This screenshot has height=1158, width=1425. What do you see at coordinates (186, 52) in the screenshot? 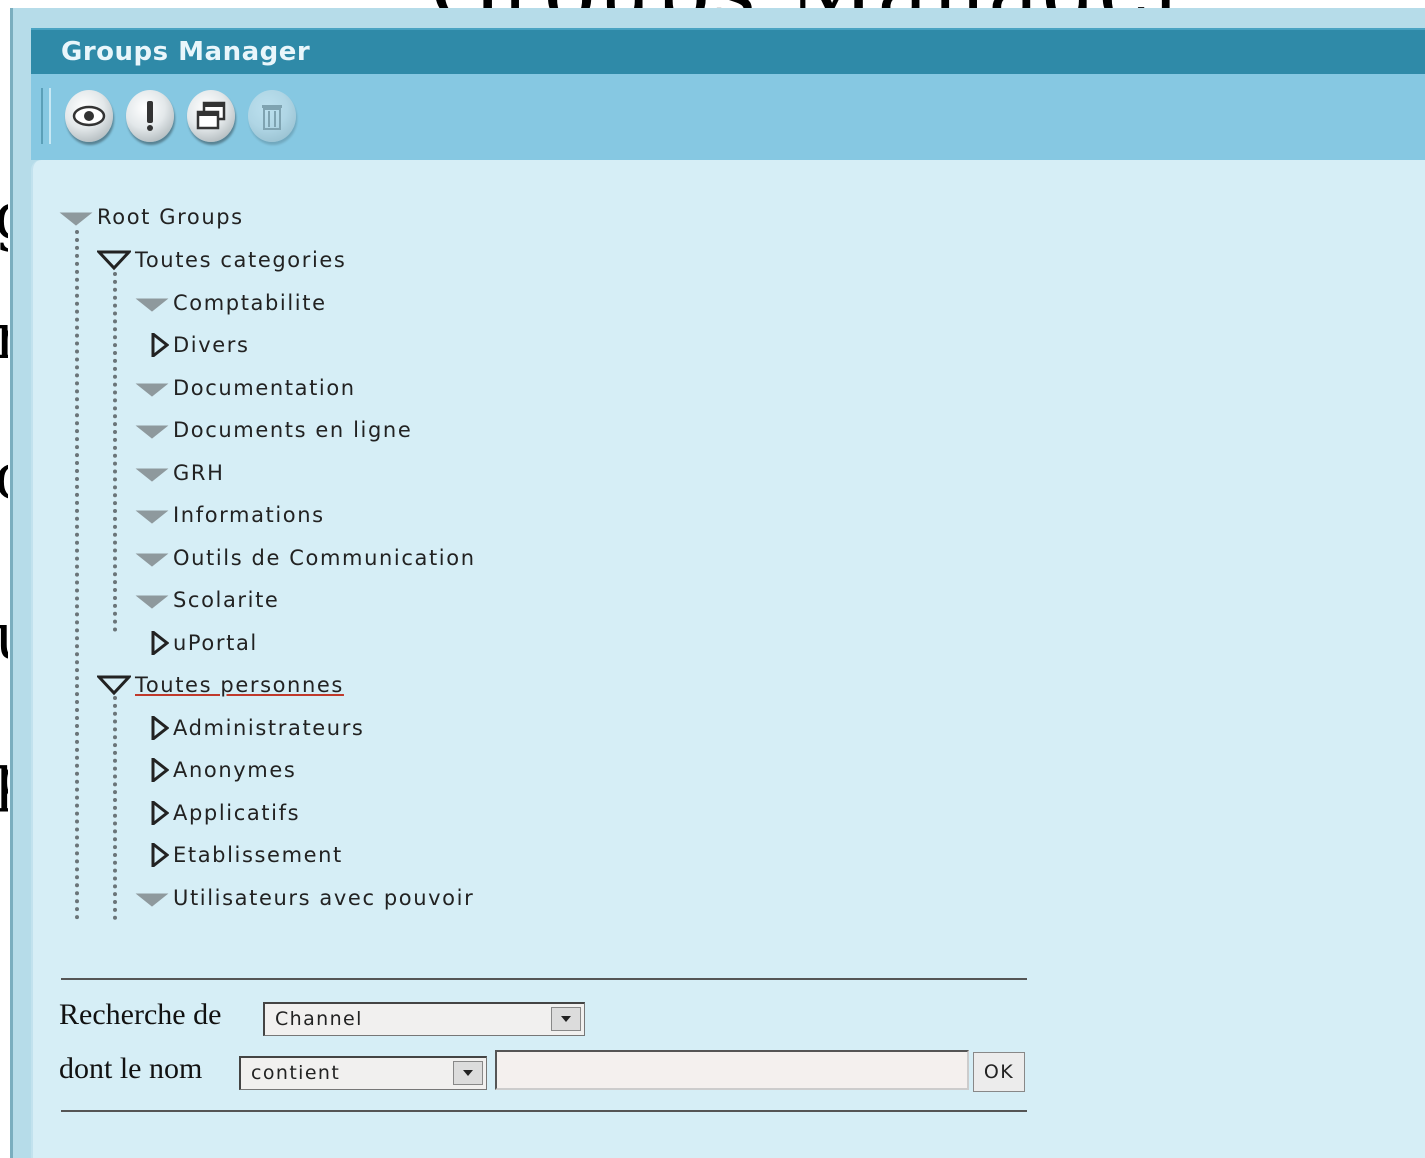
I see `window-title: Groups Manager` at bounding box center [186, 52].